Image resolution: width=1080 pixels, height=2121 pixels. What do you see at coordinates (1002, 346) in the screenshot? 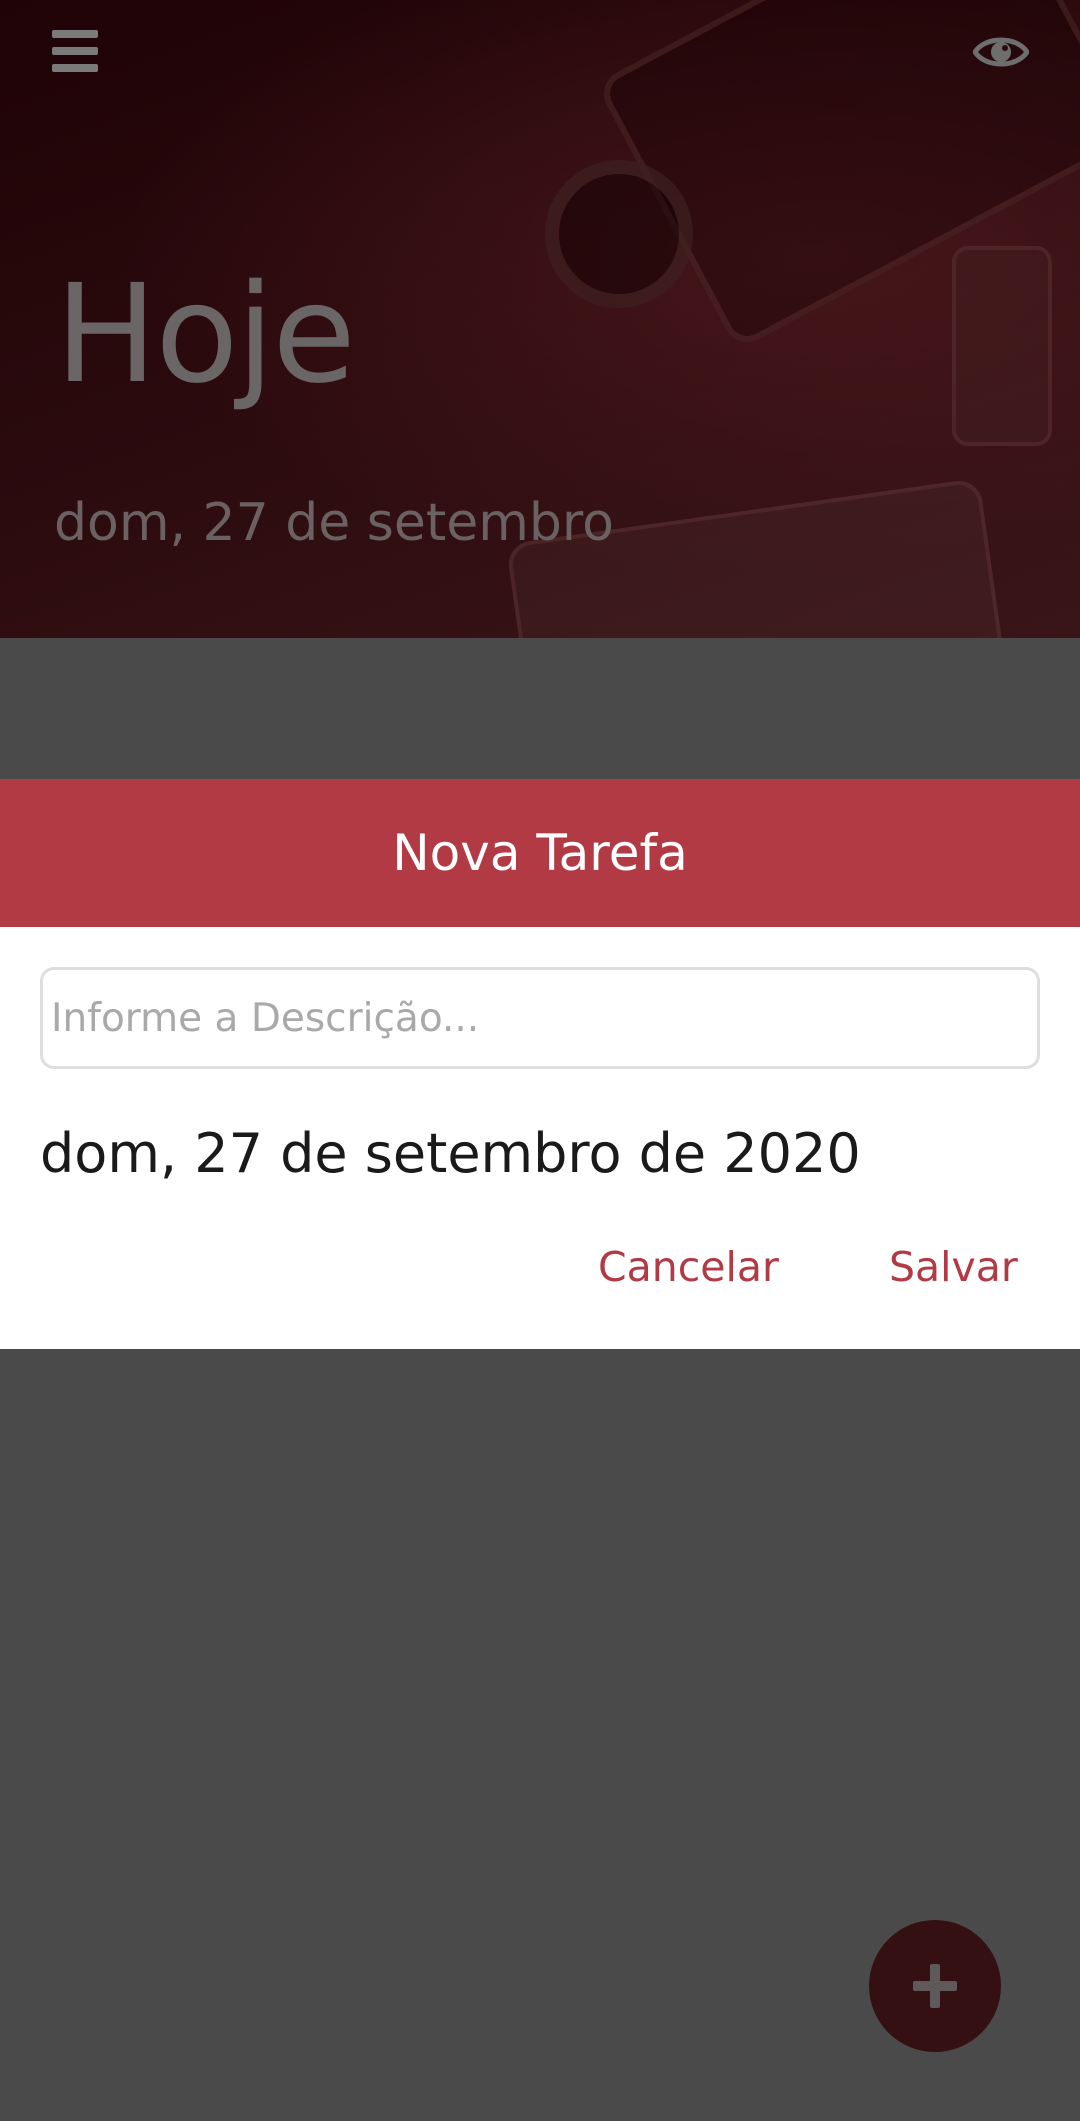
I see `phone-illustration` at bounding box center [1002, 346].